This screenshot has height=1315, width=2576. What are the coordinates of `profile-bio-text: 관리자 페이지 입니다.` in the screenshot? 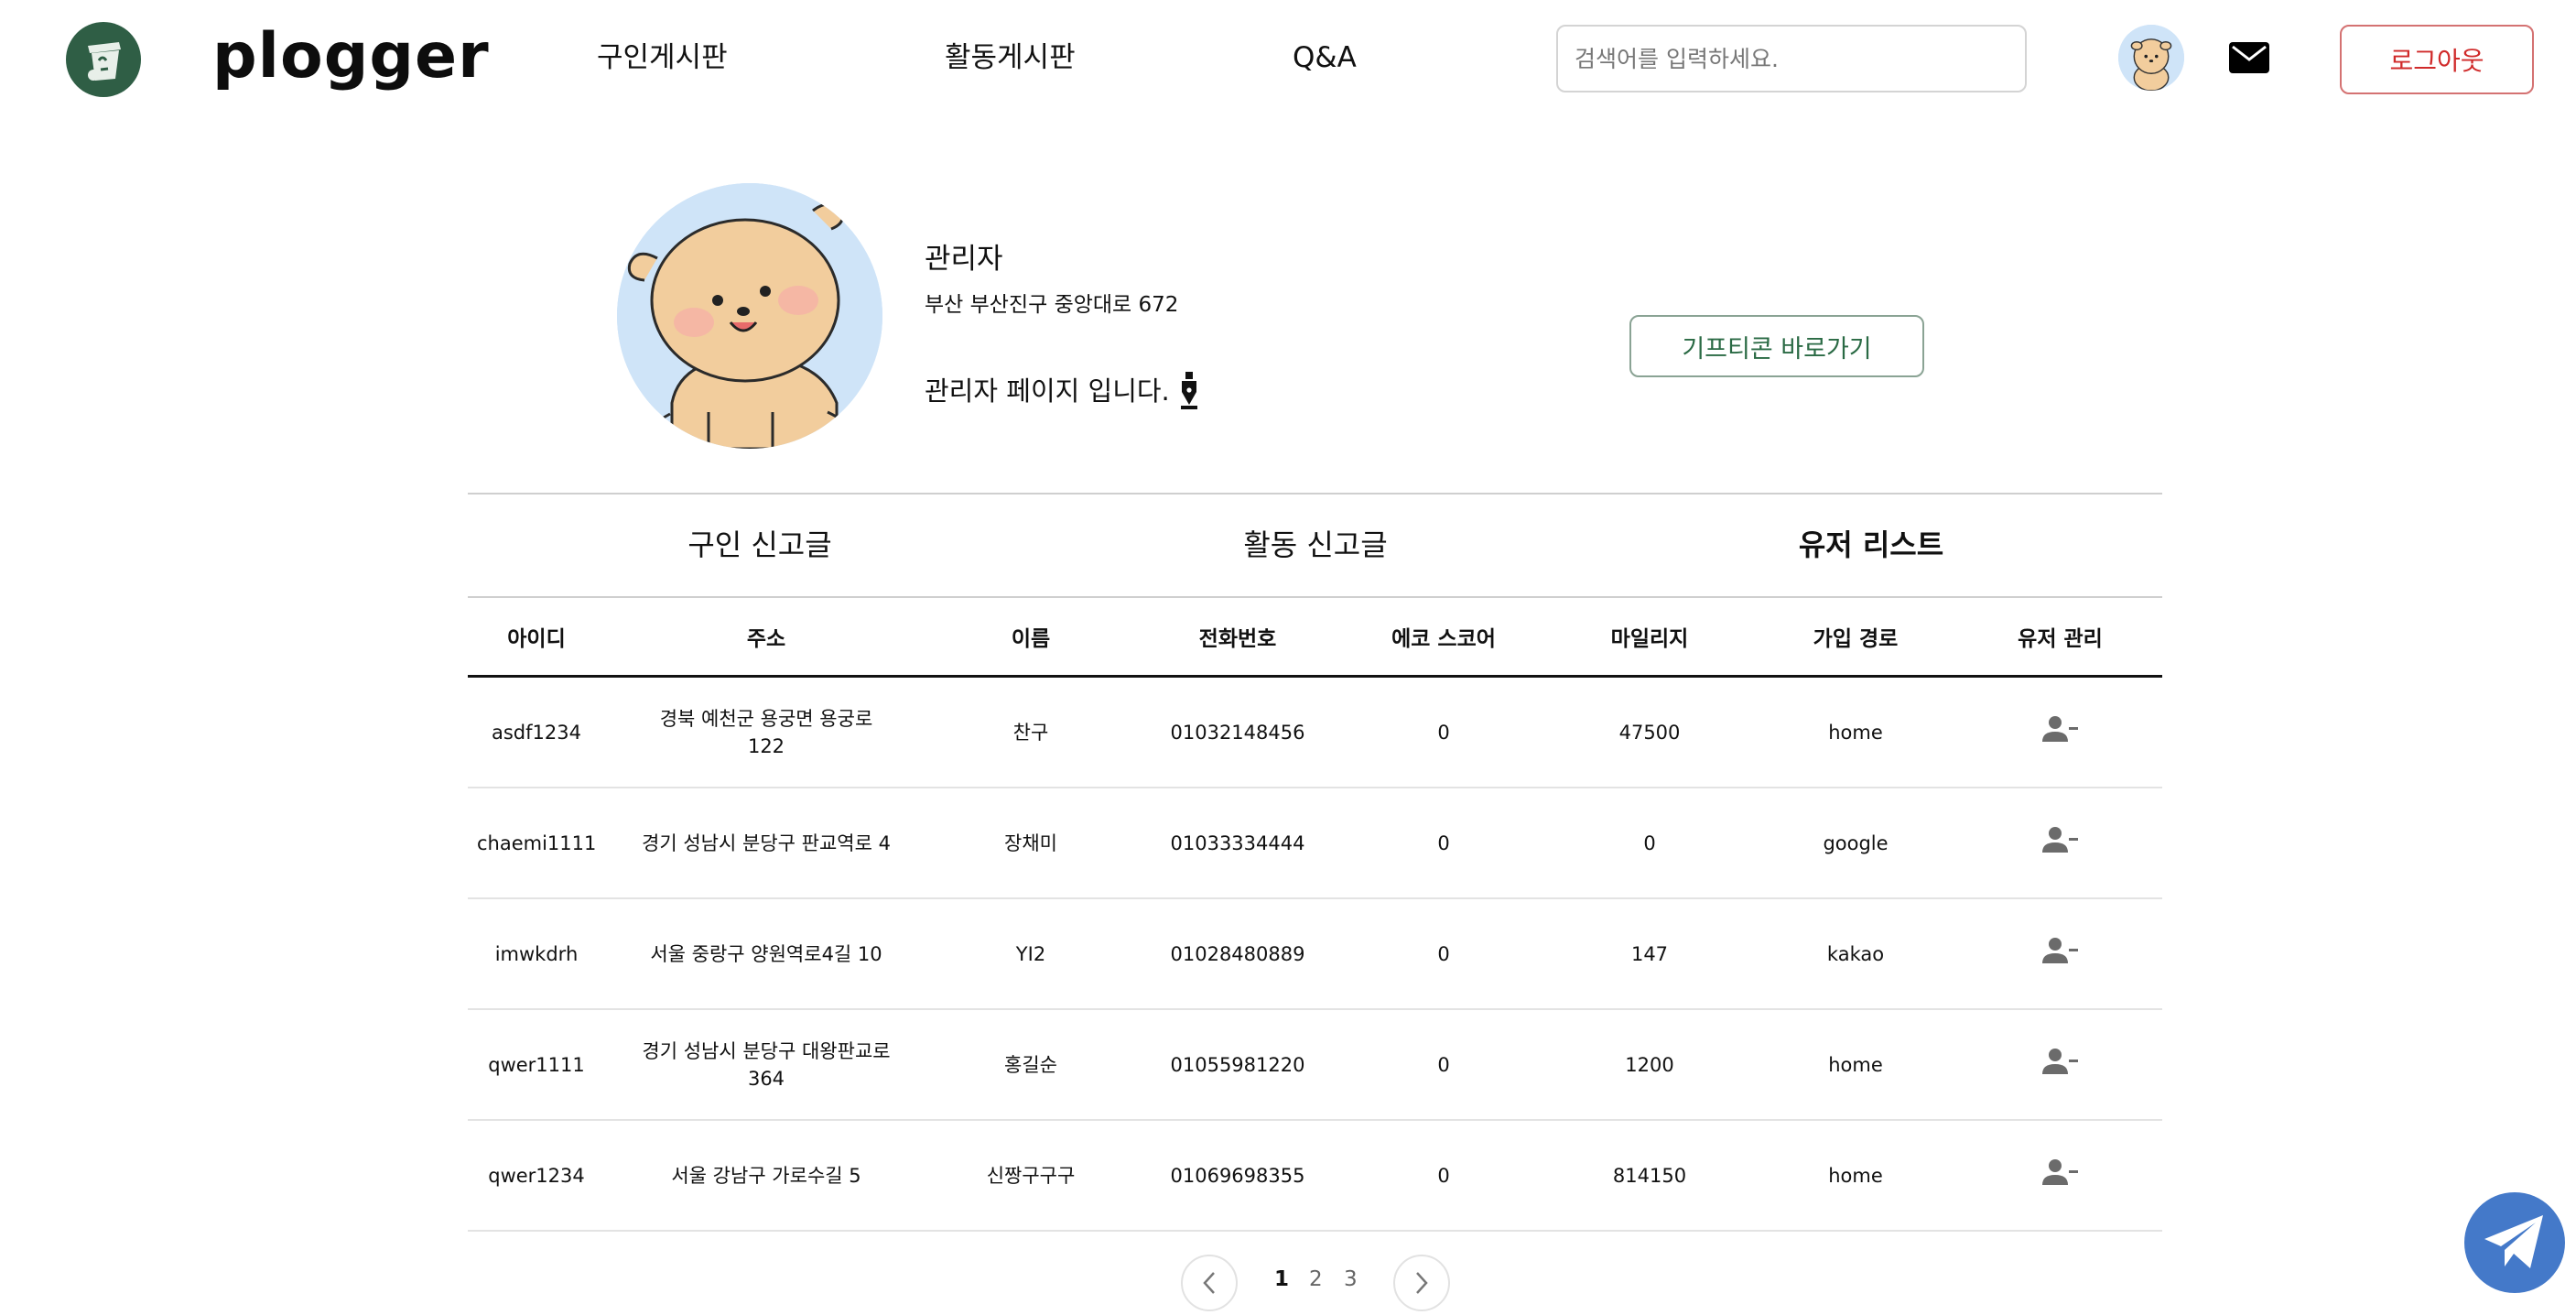 It's located at (1048, 391).